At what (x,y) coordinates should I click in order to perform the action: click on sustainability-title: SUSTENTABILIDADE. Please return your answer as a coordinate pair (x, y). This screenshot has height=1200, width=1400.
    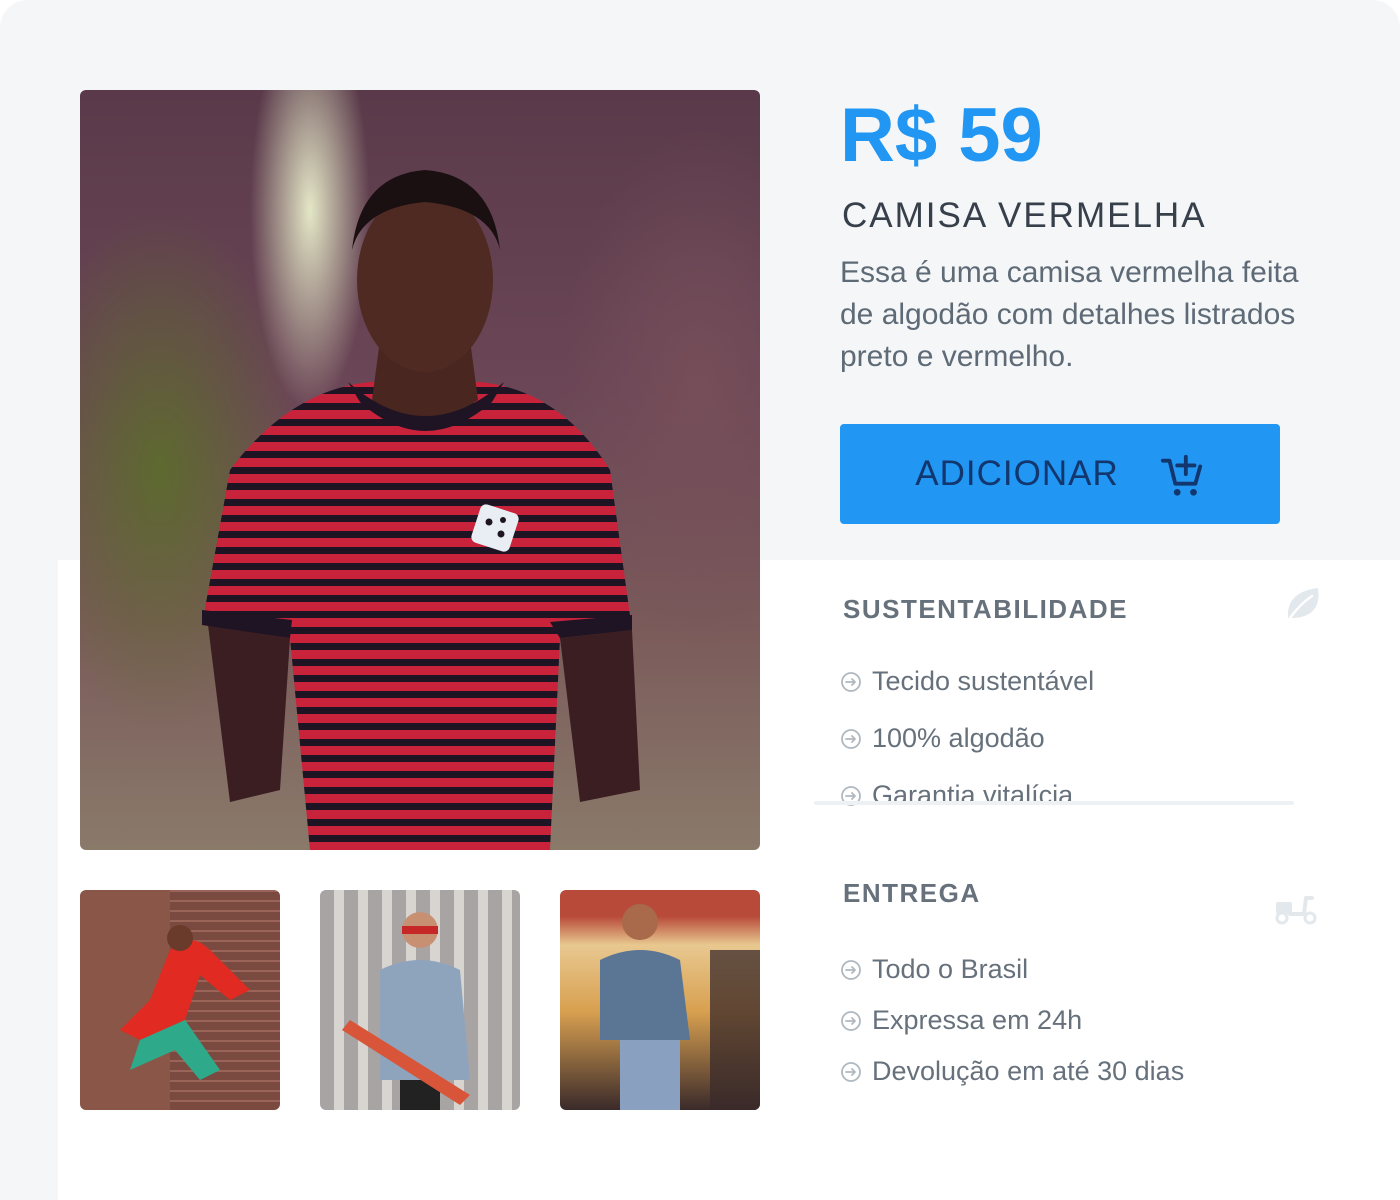
    Looking at the image, I should click on (985, 609).